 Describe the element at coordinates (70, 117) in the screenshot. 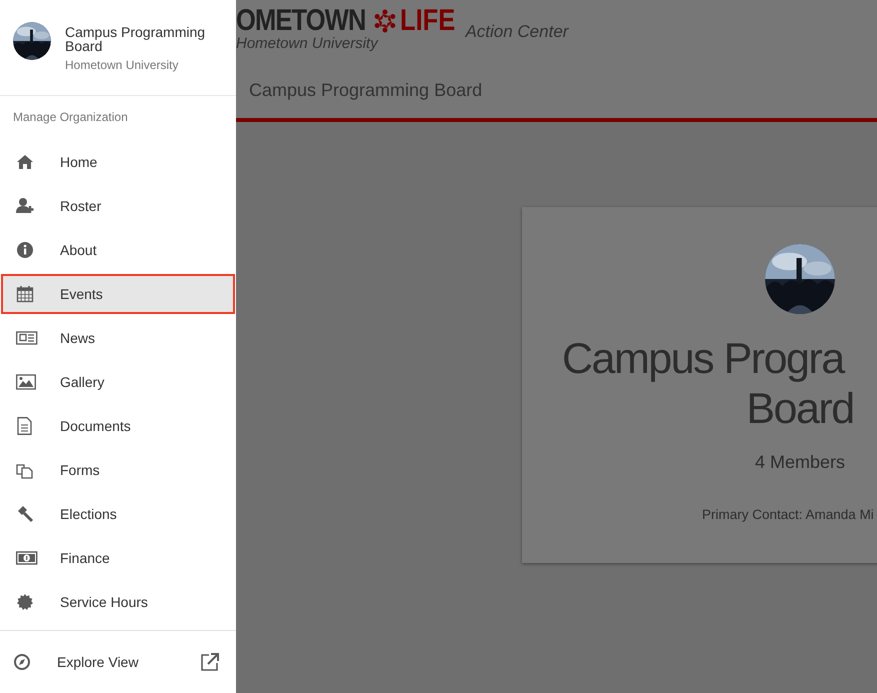

I see `section-label: Manage Organization` at that location.